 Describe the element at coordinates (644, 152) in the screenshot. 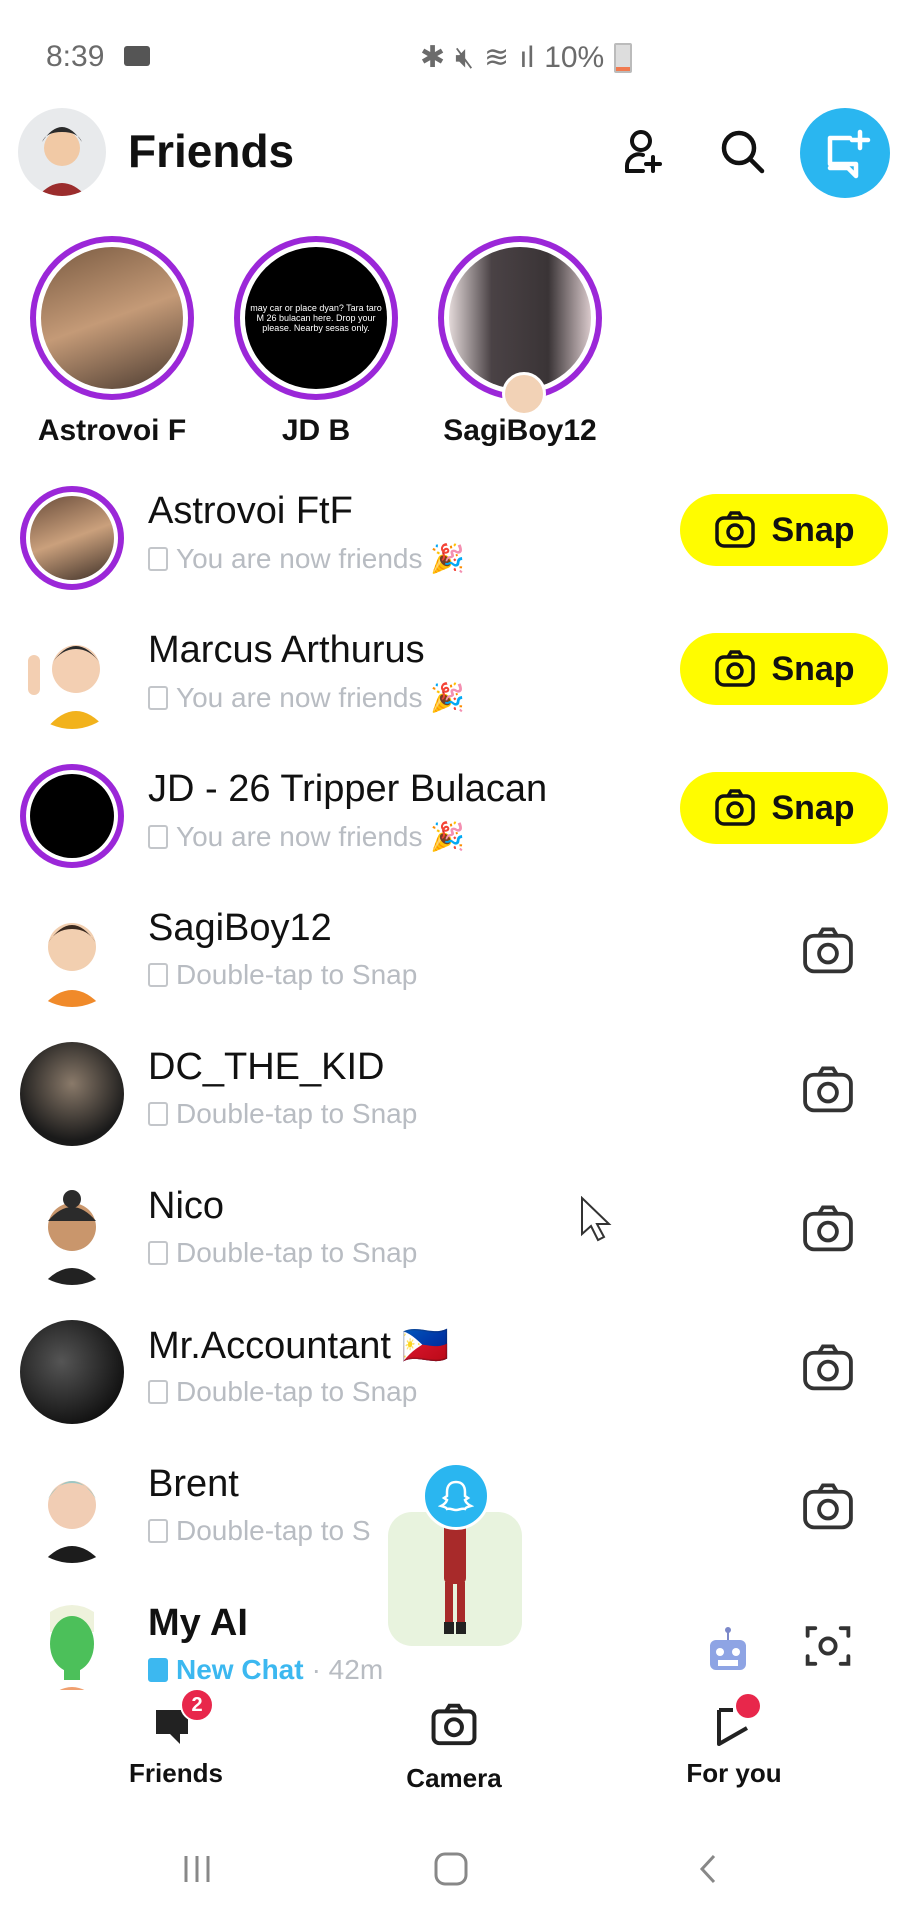

I see `add-friend-button` at that location.